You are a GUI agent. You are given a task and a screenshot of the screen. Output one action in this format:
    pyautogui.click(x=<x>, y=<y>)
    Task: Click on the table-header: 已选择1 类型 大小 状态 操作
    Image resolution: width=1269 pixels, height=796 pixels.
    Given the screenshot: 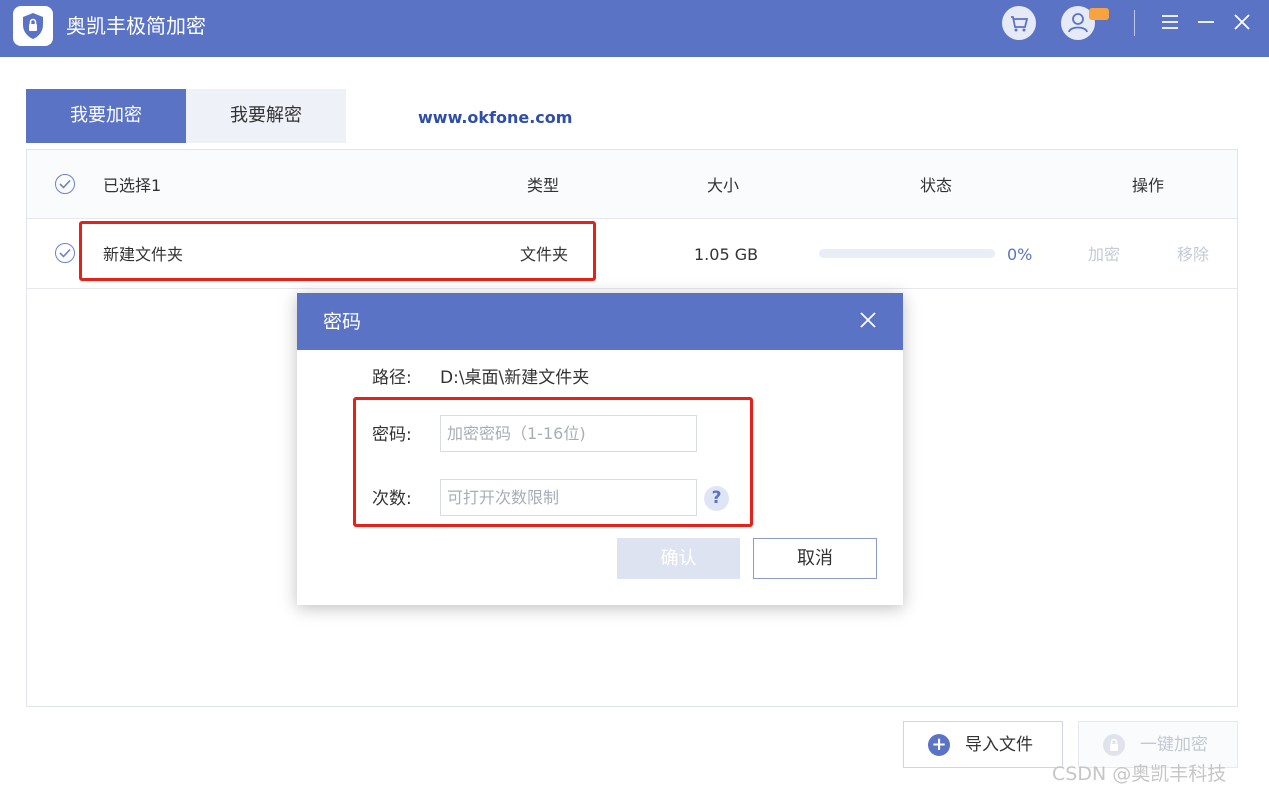 What is the action you would take?
    pyautogui.click(x=632, y=184)
    